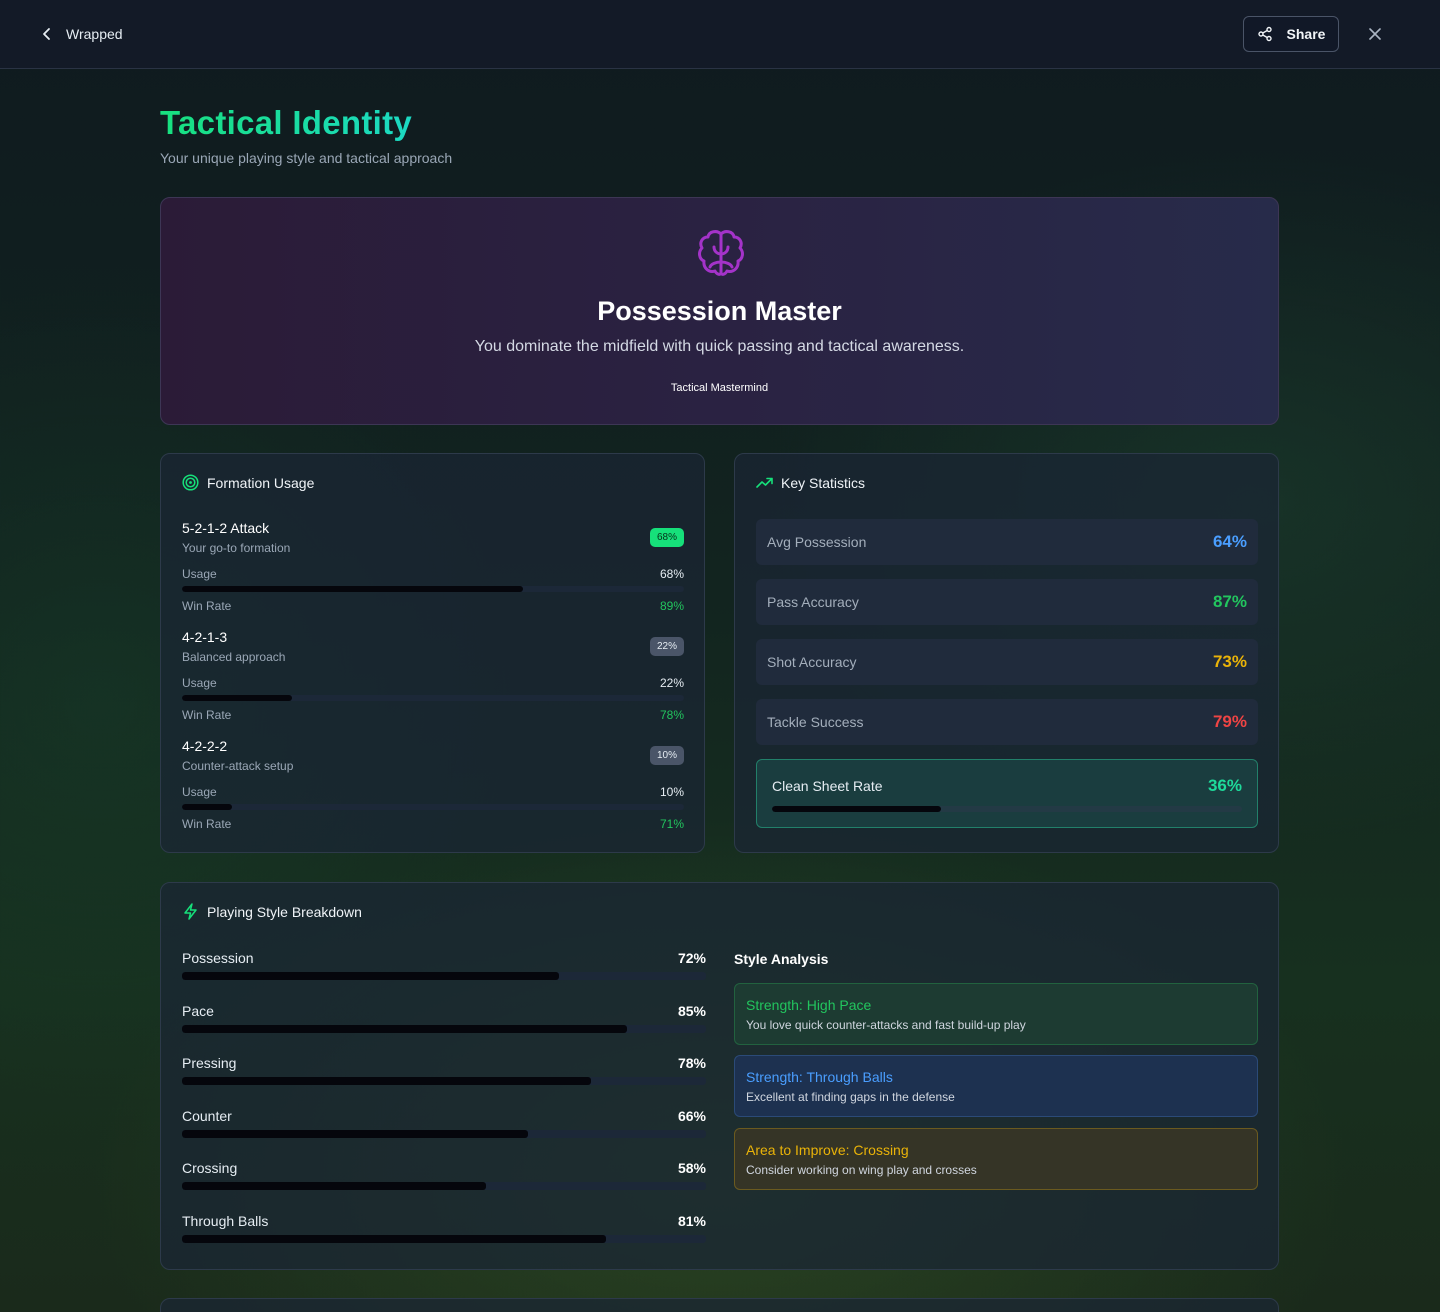 The width and height of the screenshot is (1440, 1312). I want to click on style-pct: 78%, so click(691, 1063).